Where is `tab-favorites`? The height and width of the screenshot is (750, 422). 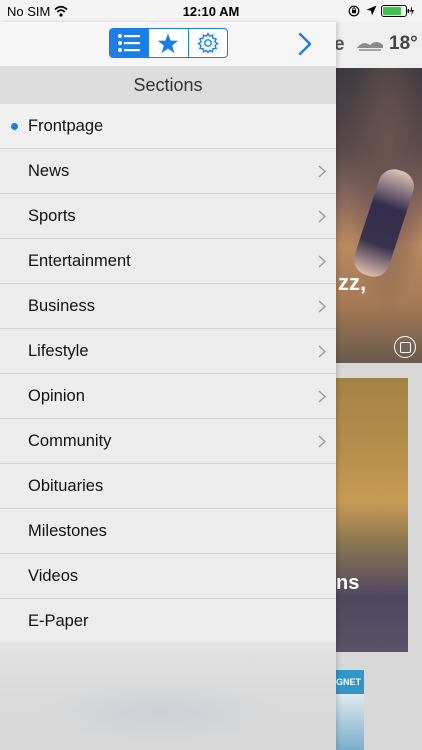
tab-favorites is located at coordinates (169, 43).